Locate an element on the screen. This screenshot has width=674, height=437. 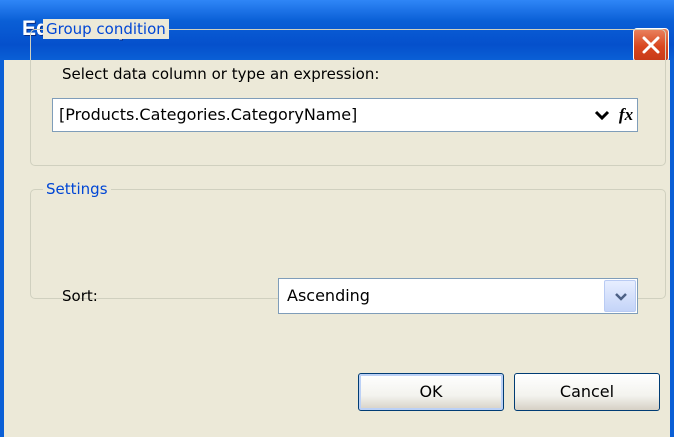
ok-button: OK is located at coordinates (431, 392).